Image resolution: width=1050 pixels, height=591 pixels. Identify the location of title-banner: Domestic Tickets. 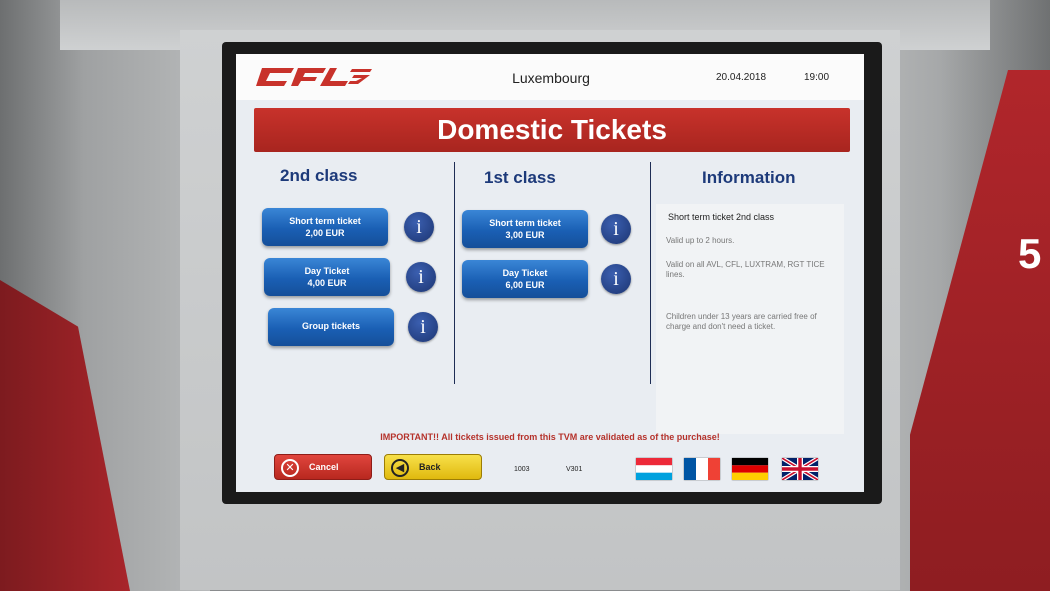
(552, 130).